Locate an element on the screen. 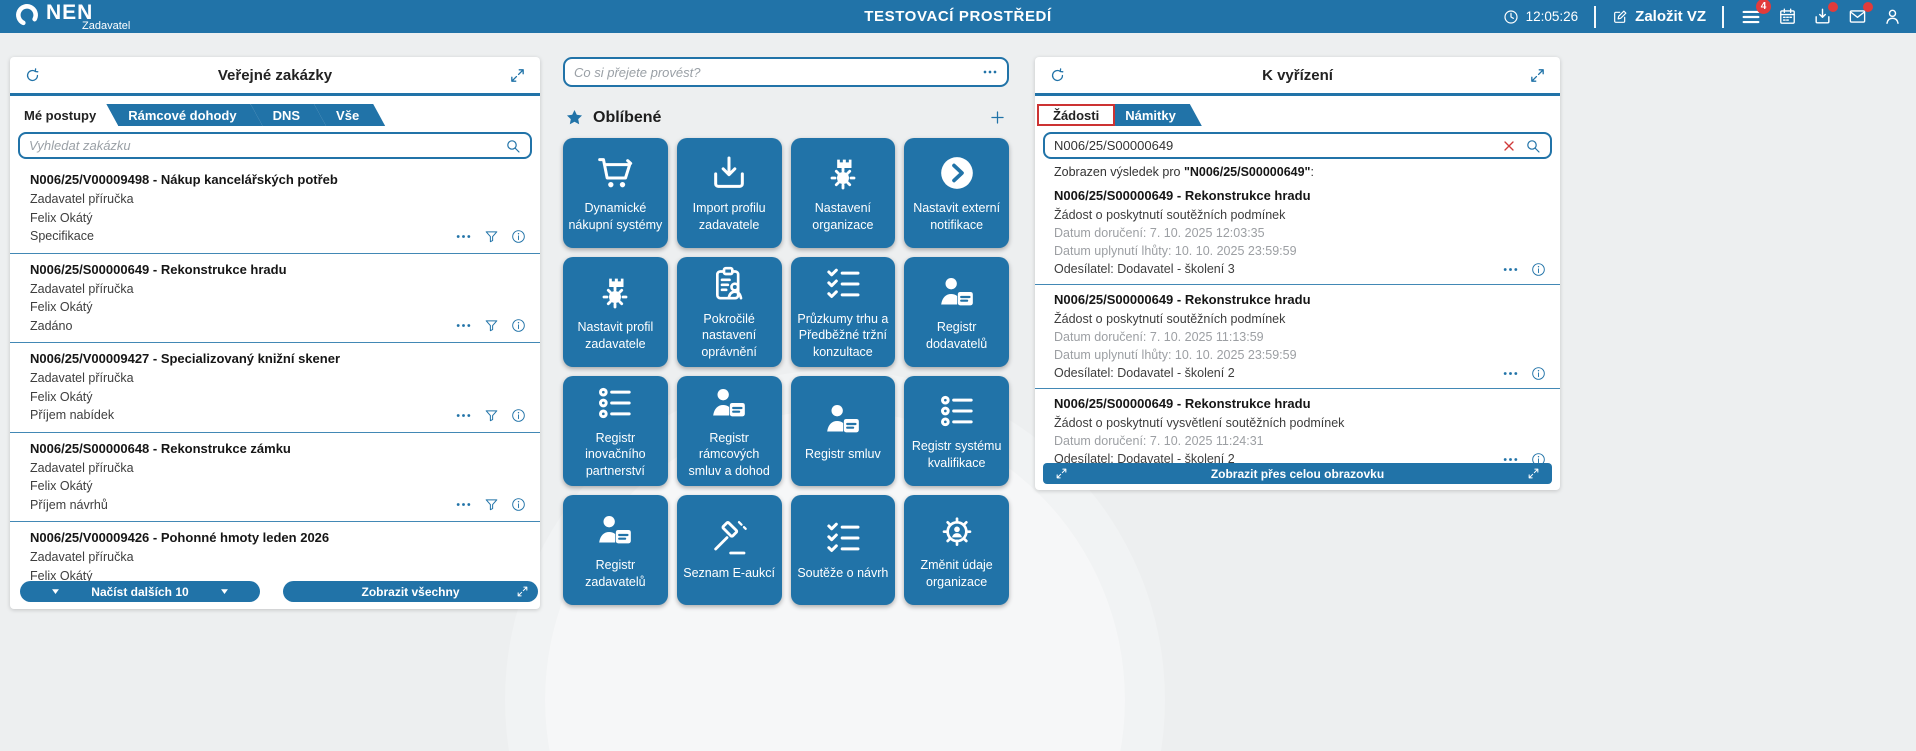 Image resolution: width=1916 pixels, height=751 pixels. clock-display: 12:05:26 is located at coordinates (1540, 17).